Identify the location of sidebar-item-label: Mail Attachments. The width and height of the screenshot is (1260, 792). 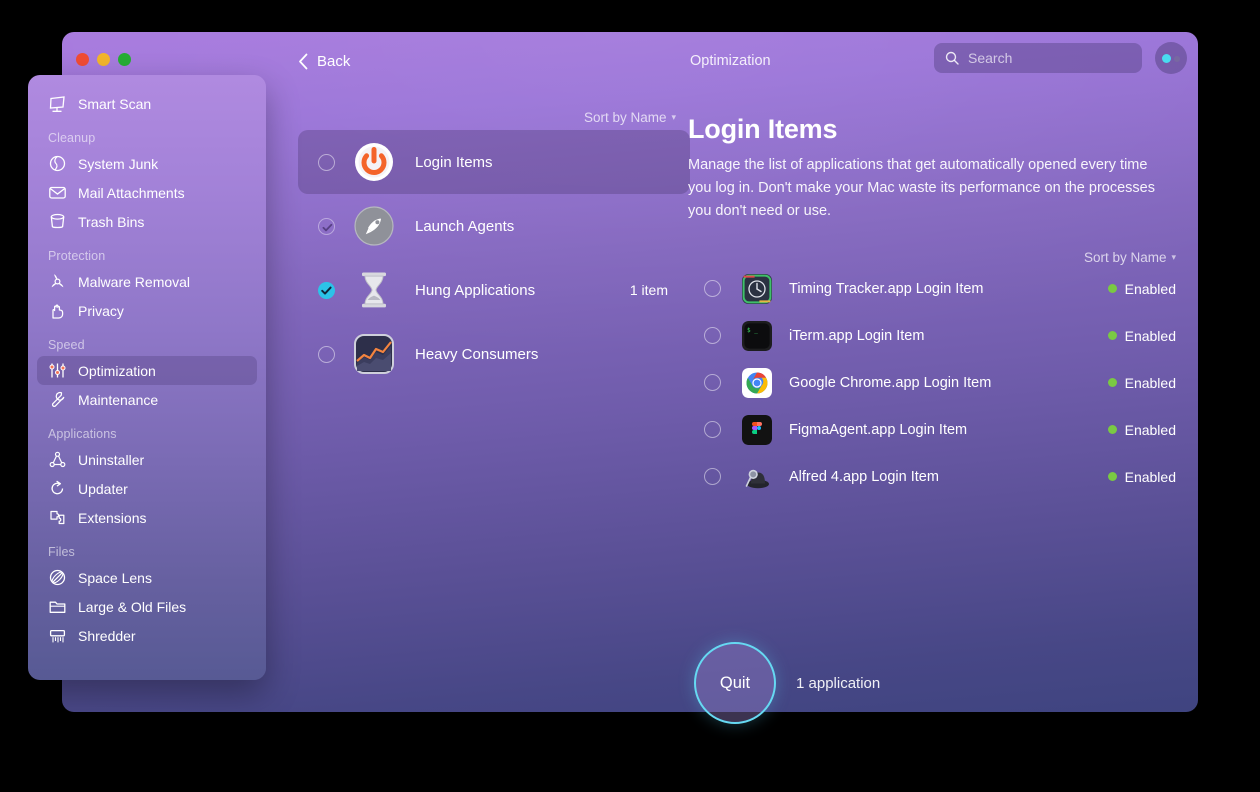
(131, 192).